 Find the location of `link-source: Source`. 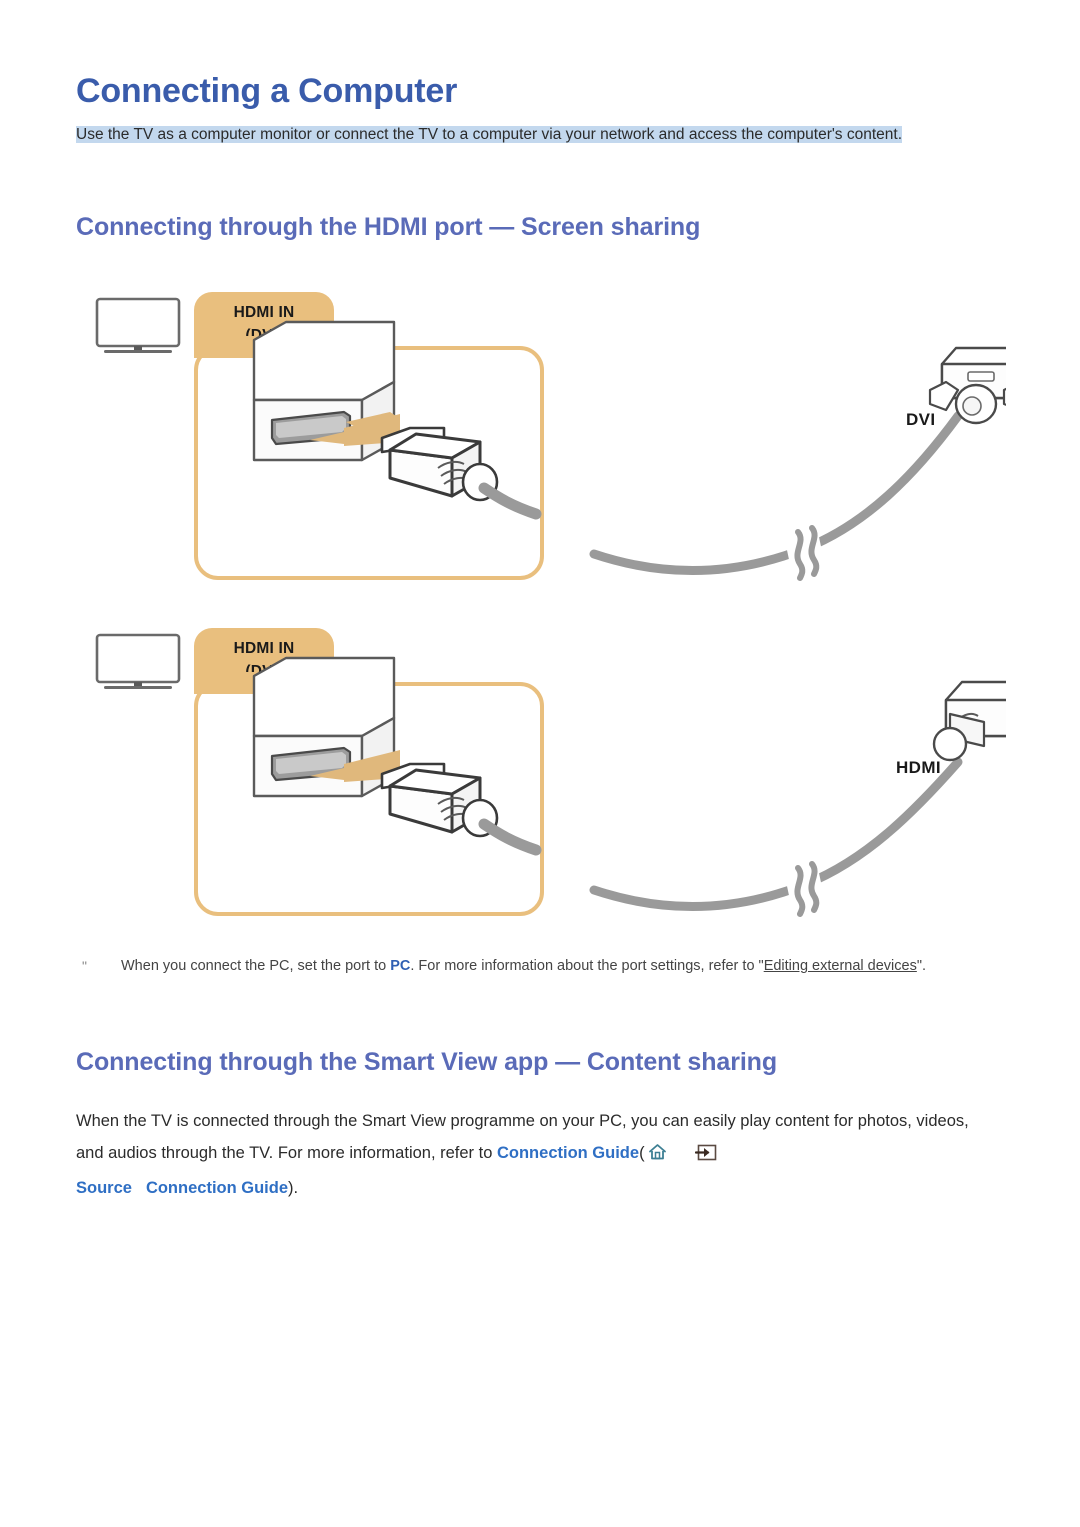

link-source: Source is located at coordinates (104, 1188).